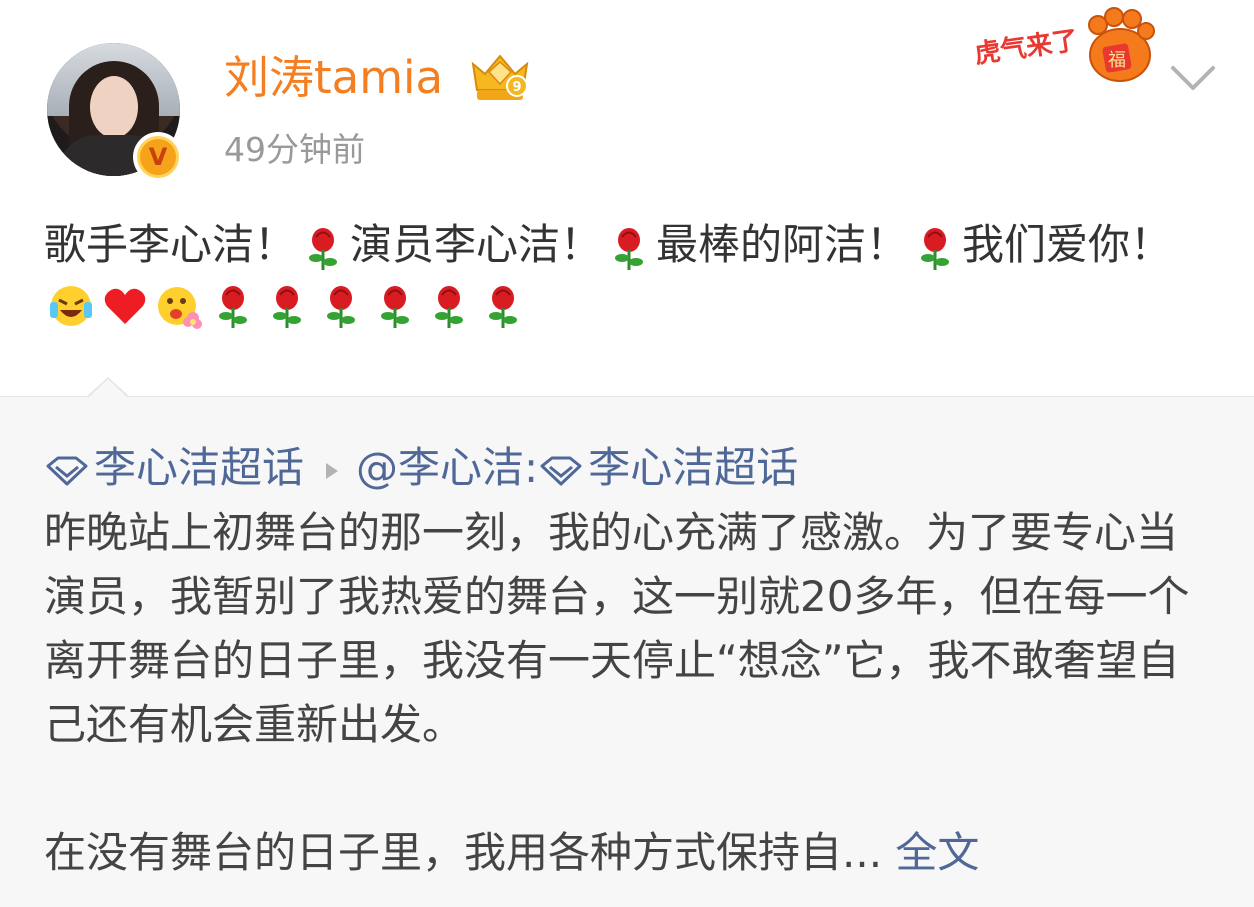 The image size is (1254, 907). What do you see at coordinates (1193, 78) in the screenshot?
I see `chevron-down-icon` at bounding box center [1193, 78].